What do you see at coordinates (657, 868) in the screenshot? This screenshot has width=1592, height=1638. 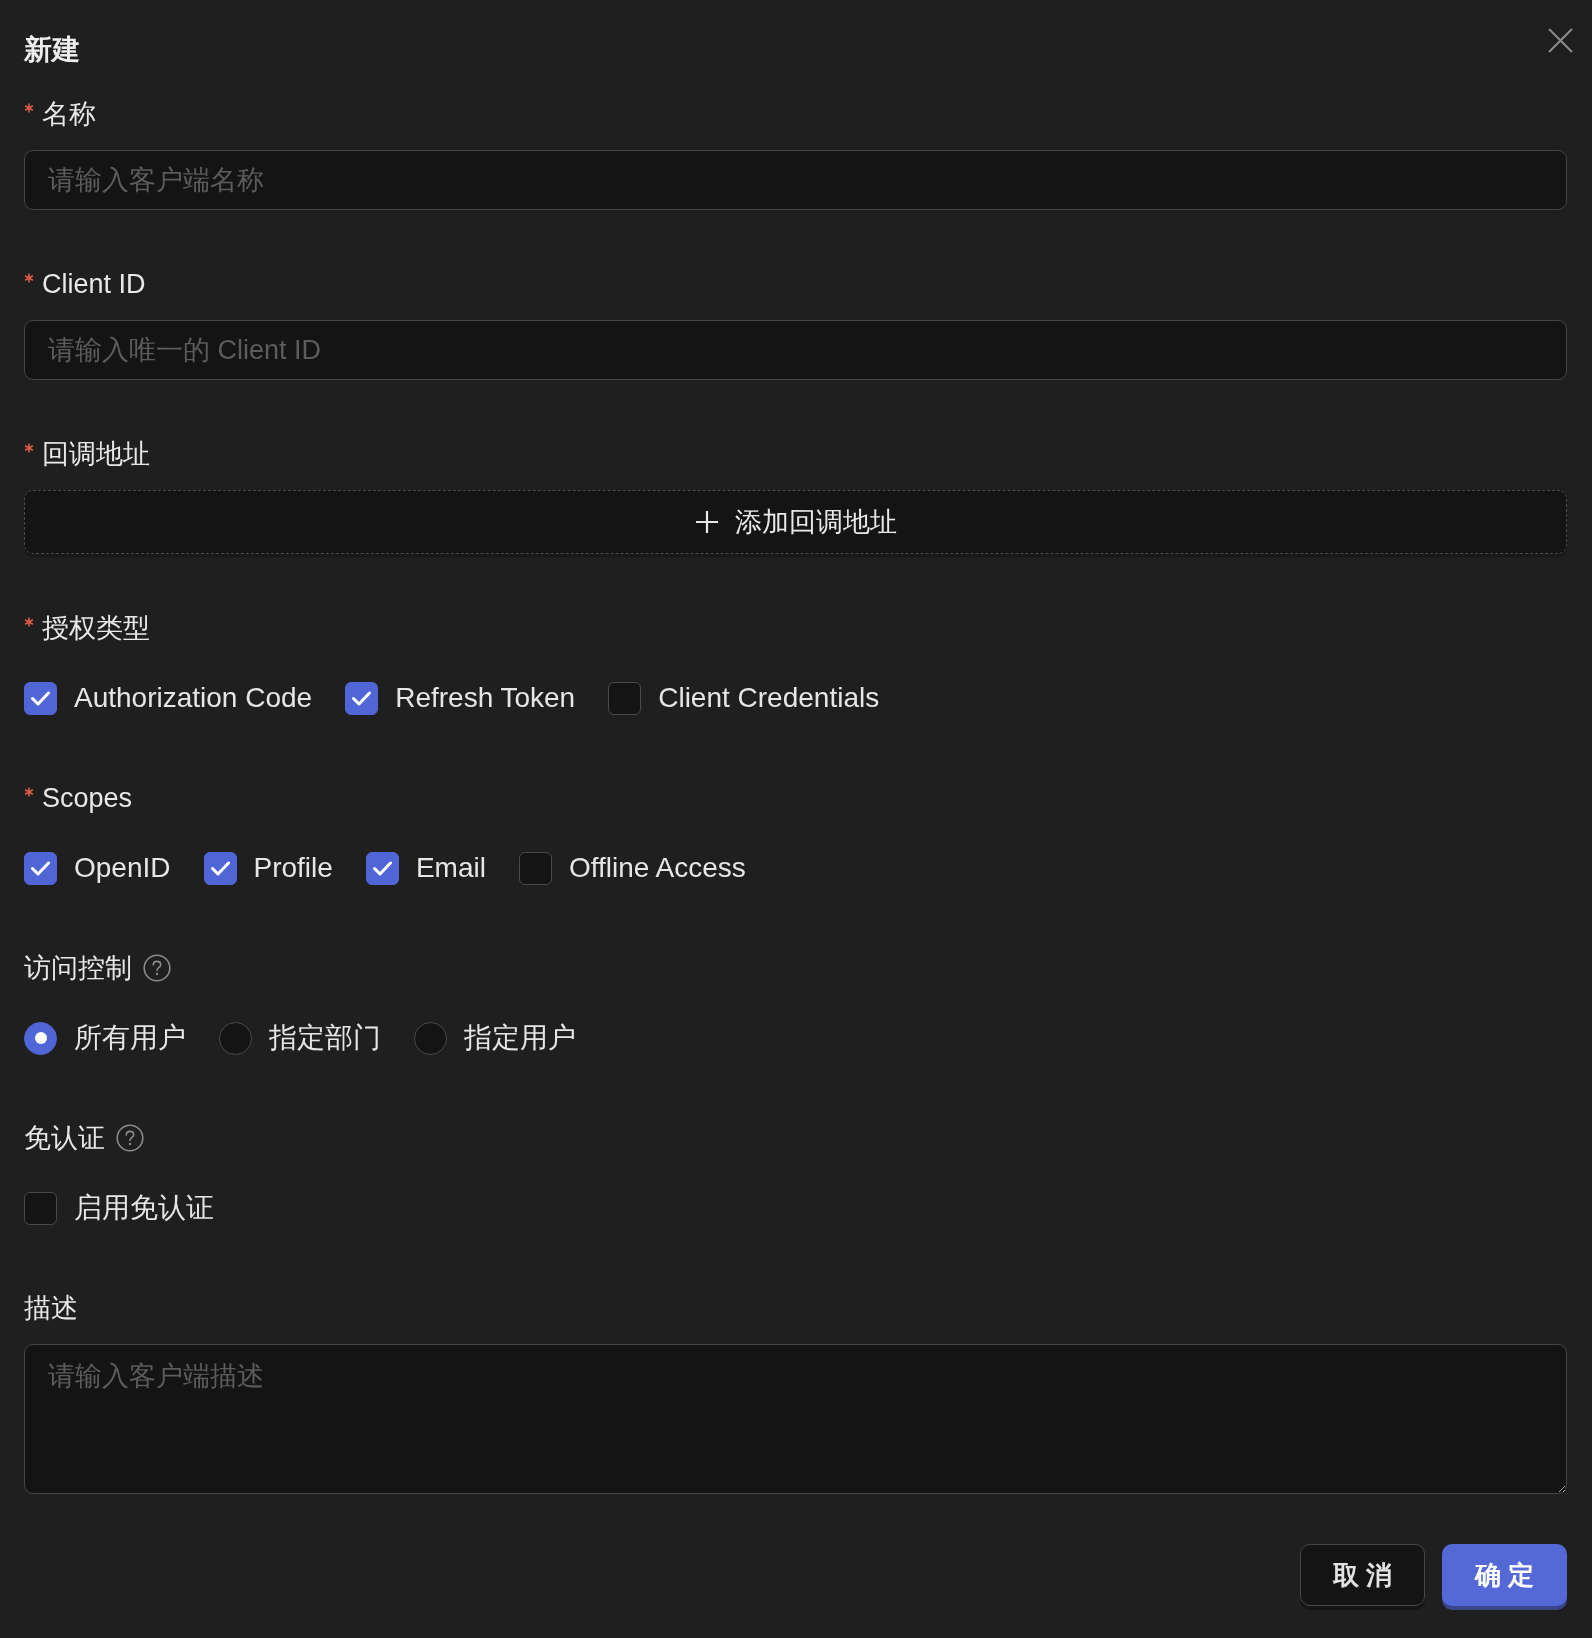 I see `checkbox-label: Offline Access` at bounding box center [657, 868].